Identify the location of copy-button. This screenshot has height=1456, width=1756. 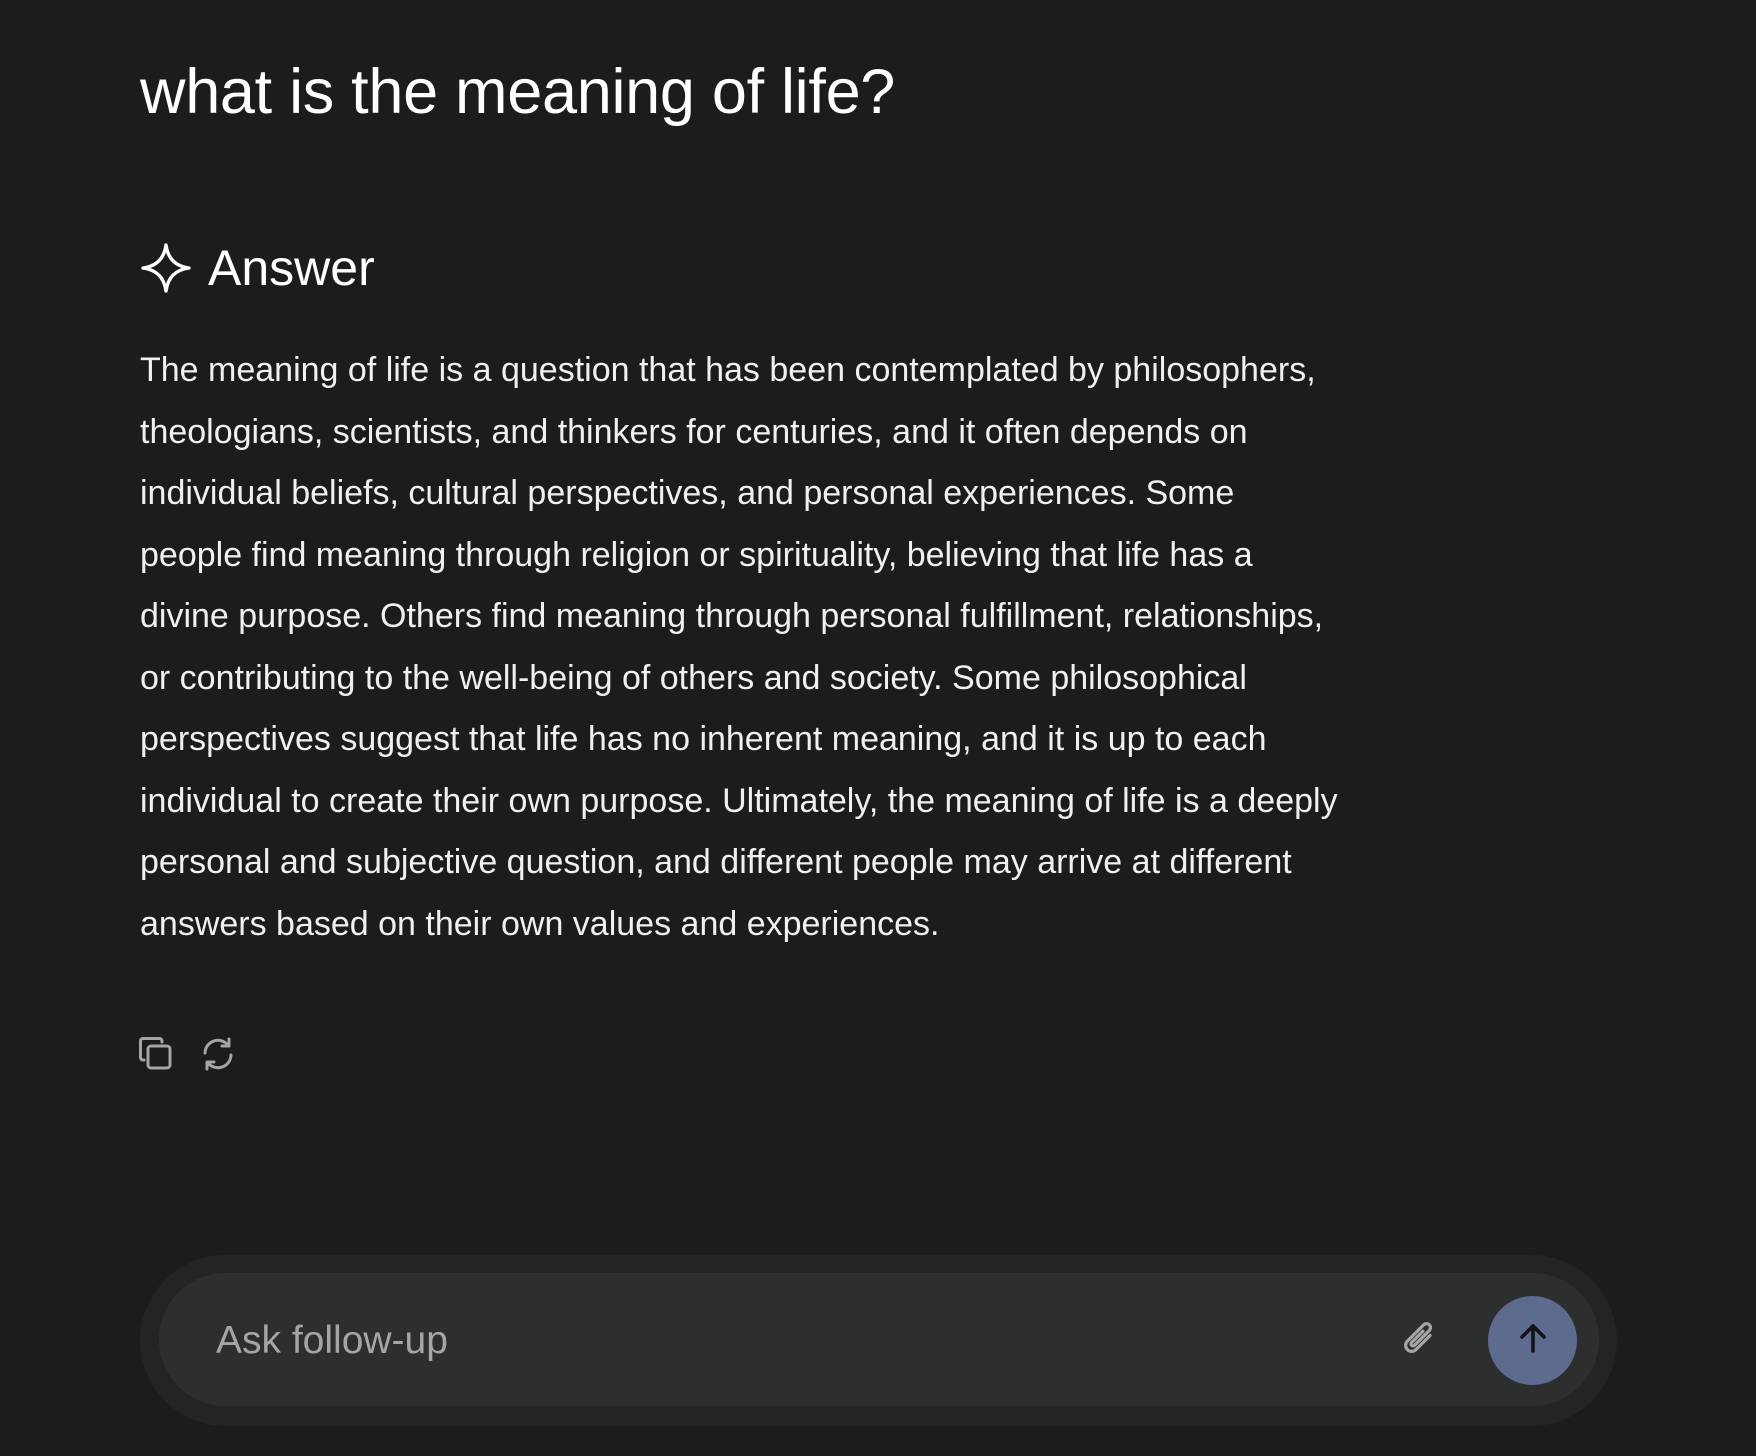
(156, 1056).